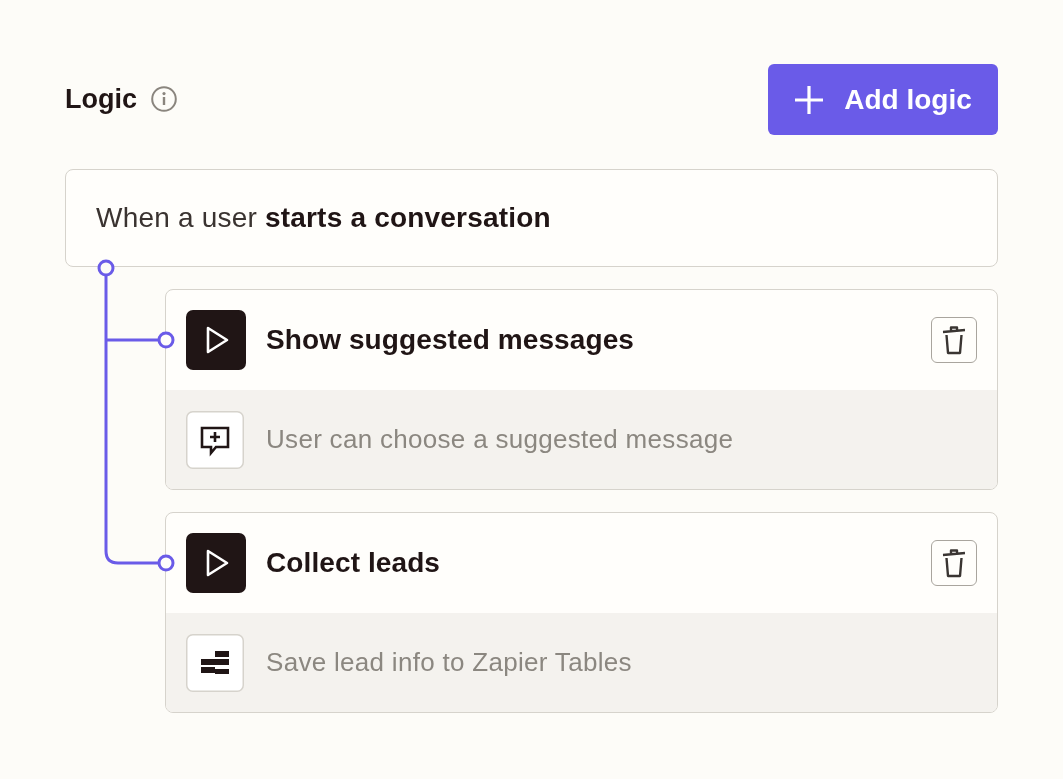 The width and height of the screenshot is (1063, 779). What do you see at coordinates (450, 340) in the screenshot?
I see `action-title: Show suggested messages` at bounding box center [450, 340].